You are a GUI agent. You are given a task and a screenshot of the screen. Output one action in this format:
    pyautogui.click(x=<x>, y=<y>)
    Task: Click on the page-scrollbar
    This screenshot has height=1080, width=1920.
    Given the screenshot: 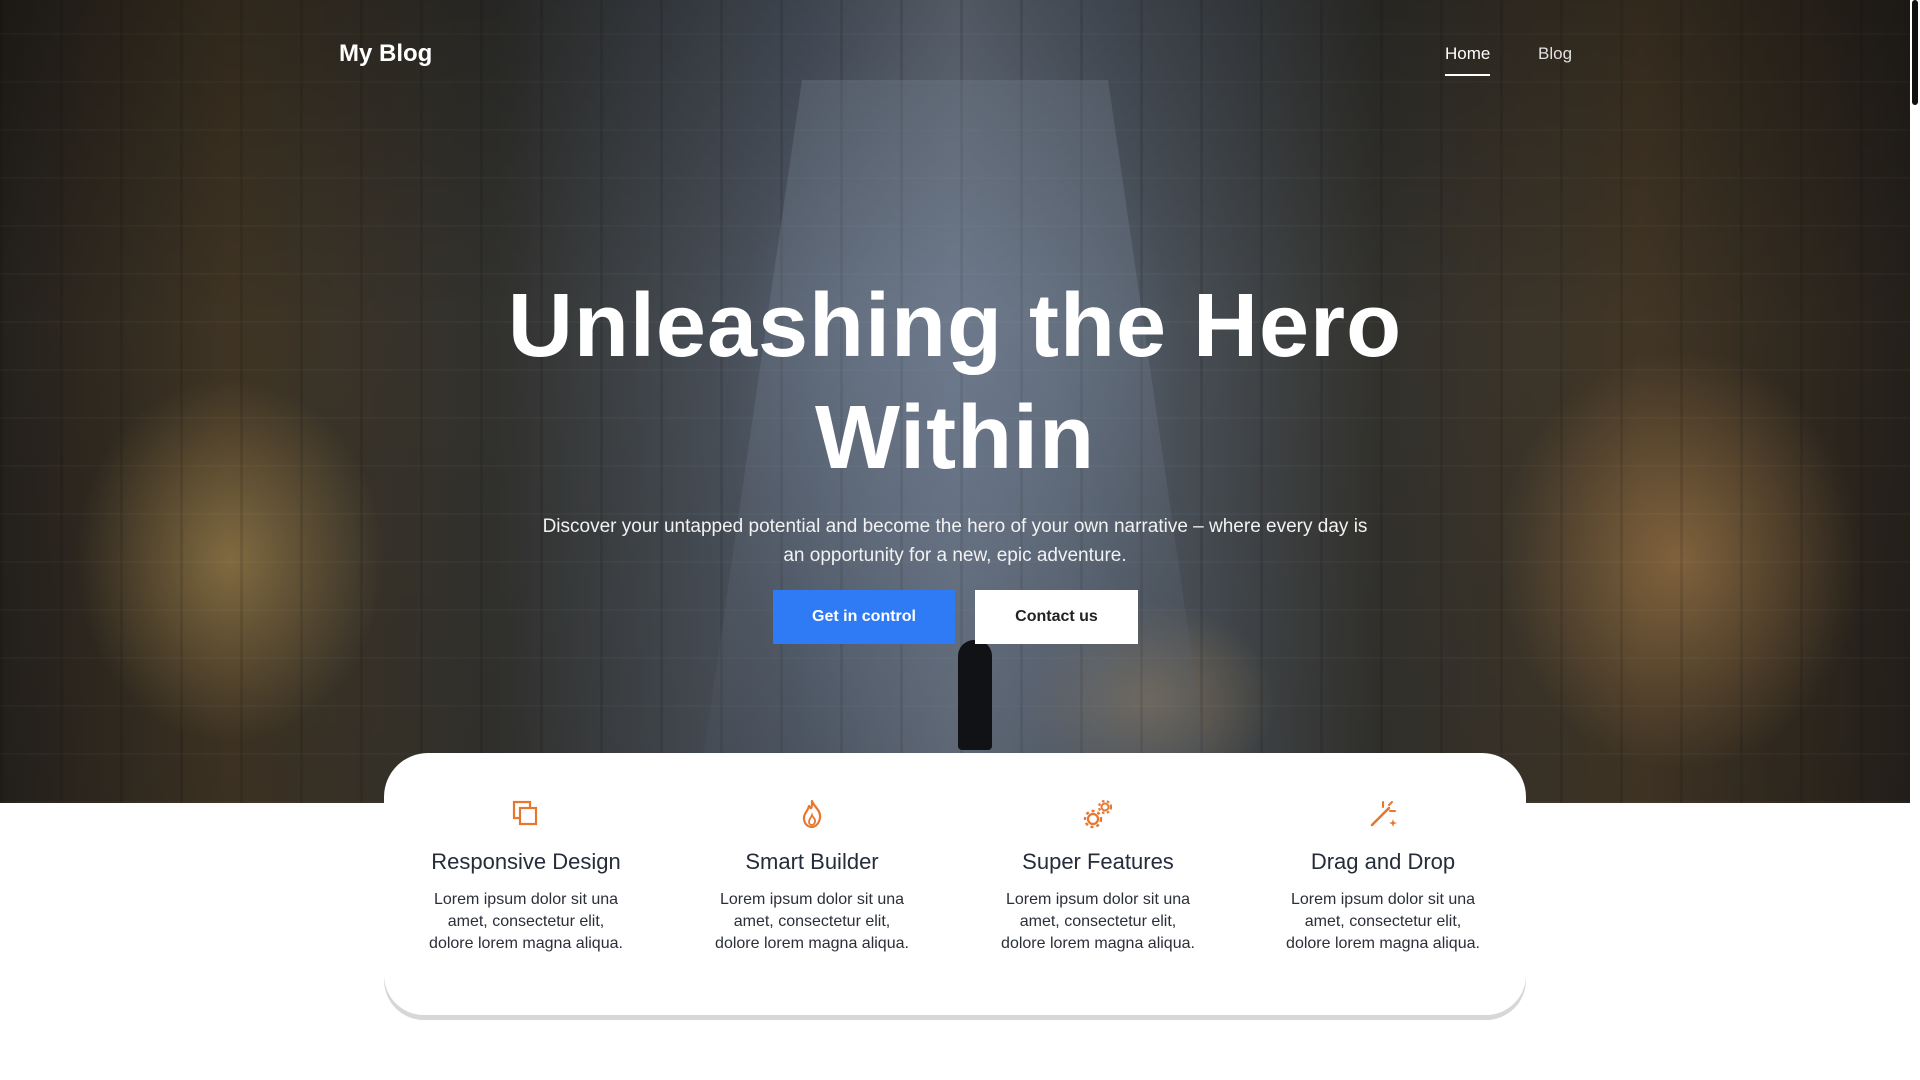 What is the action you would take?
    pyautogui.click(x=1915, y=540)
    